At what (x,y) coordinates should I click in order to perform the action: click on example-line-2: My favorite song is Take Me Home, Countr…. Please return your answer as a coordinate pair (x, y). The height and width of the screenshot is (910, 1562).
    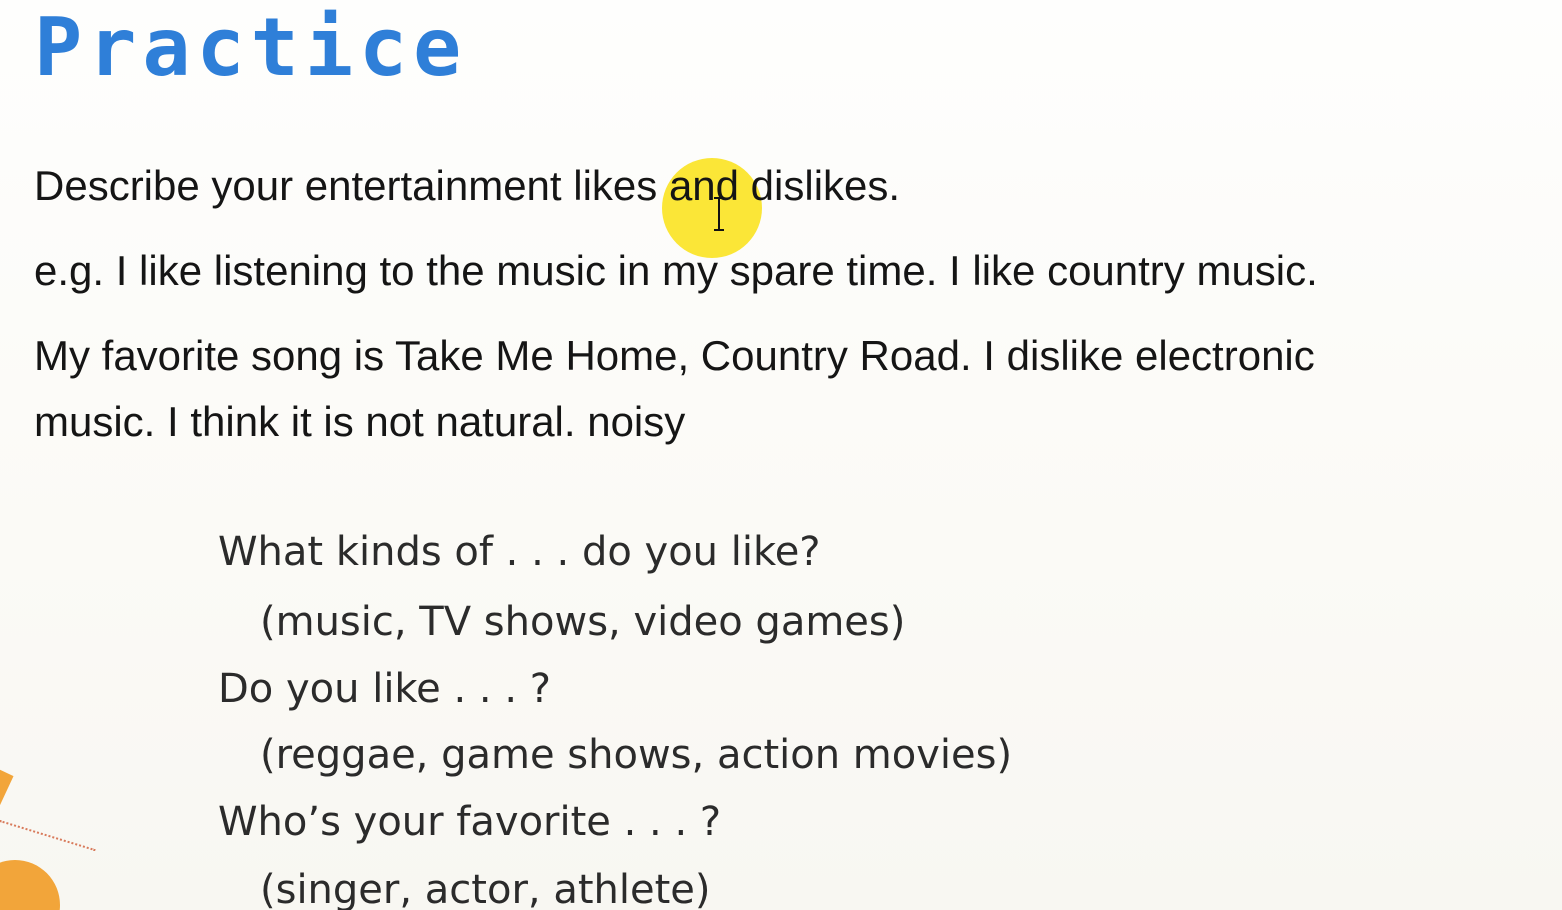
    Looking at the image, I should click on (674, 355).